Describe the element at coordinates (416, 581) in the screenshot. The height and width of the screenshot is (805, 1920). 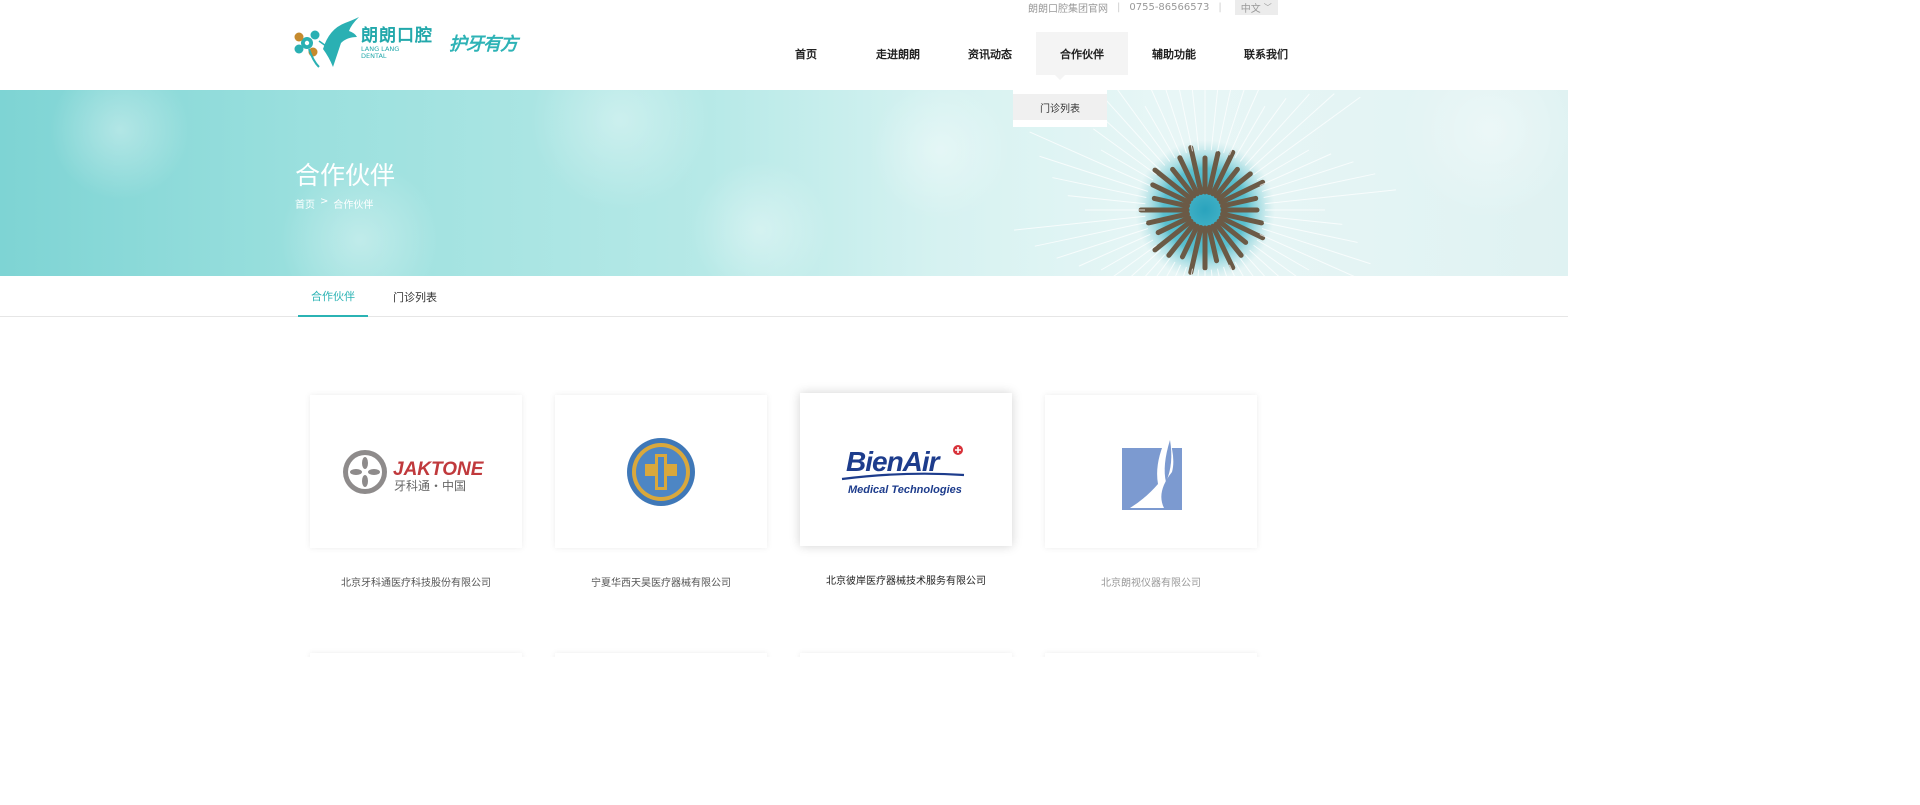
I see `partner-name: 北京牙科通医疗科技股份有限公司` at that location.